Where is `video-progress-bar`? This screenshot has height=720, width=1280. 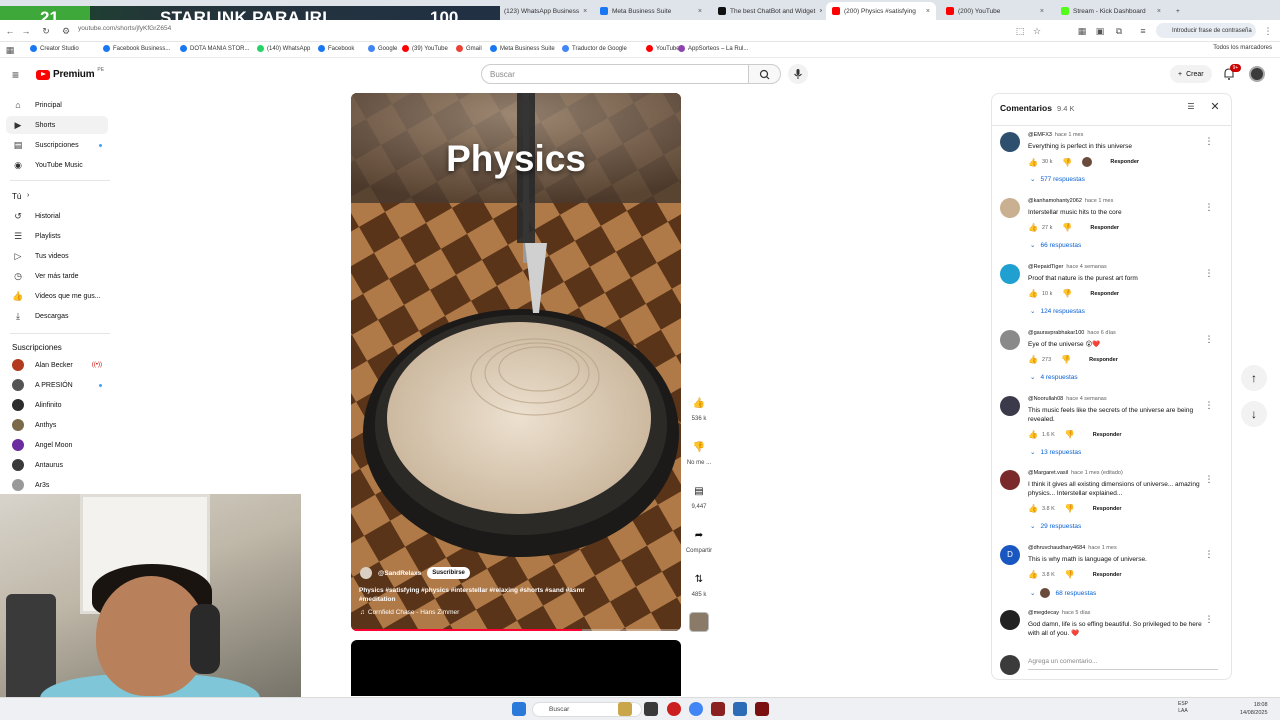
video-progress-bar is located at coordinates (516, 630).